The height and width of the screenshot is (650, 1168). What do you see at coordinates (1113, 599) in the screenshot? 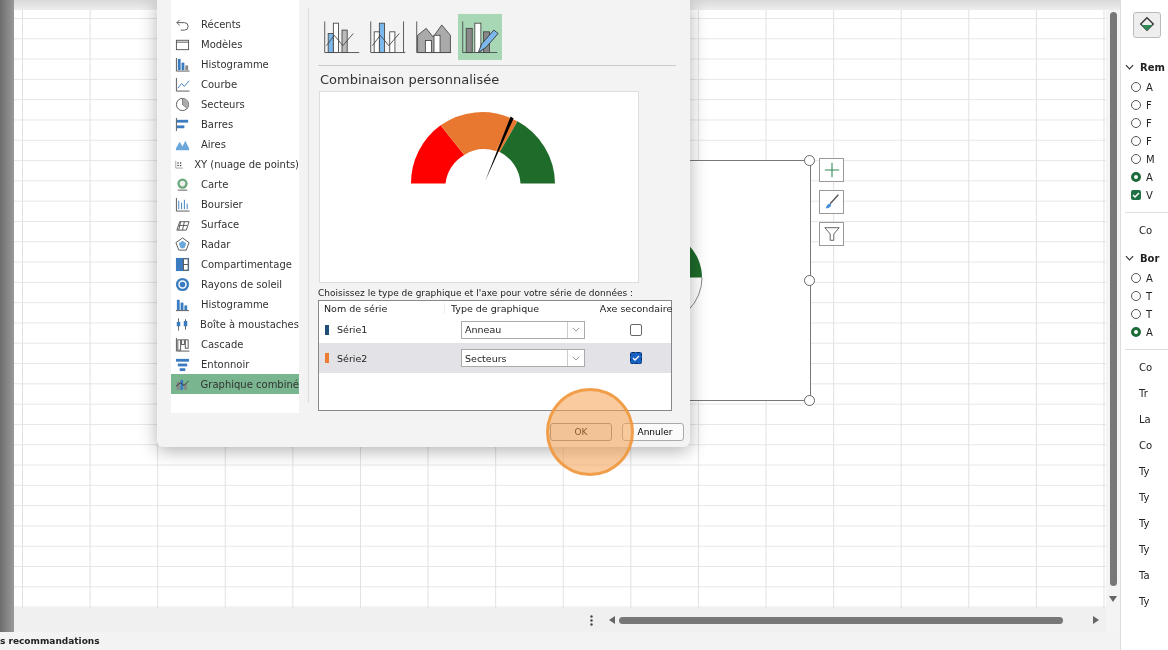
I see `scroll-down-icon` at bounding box center [1113, 599].